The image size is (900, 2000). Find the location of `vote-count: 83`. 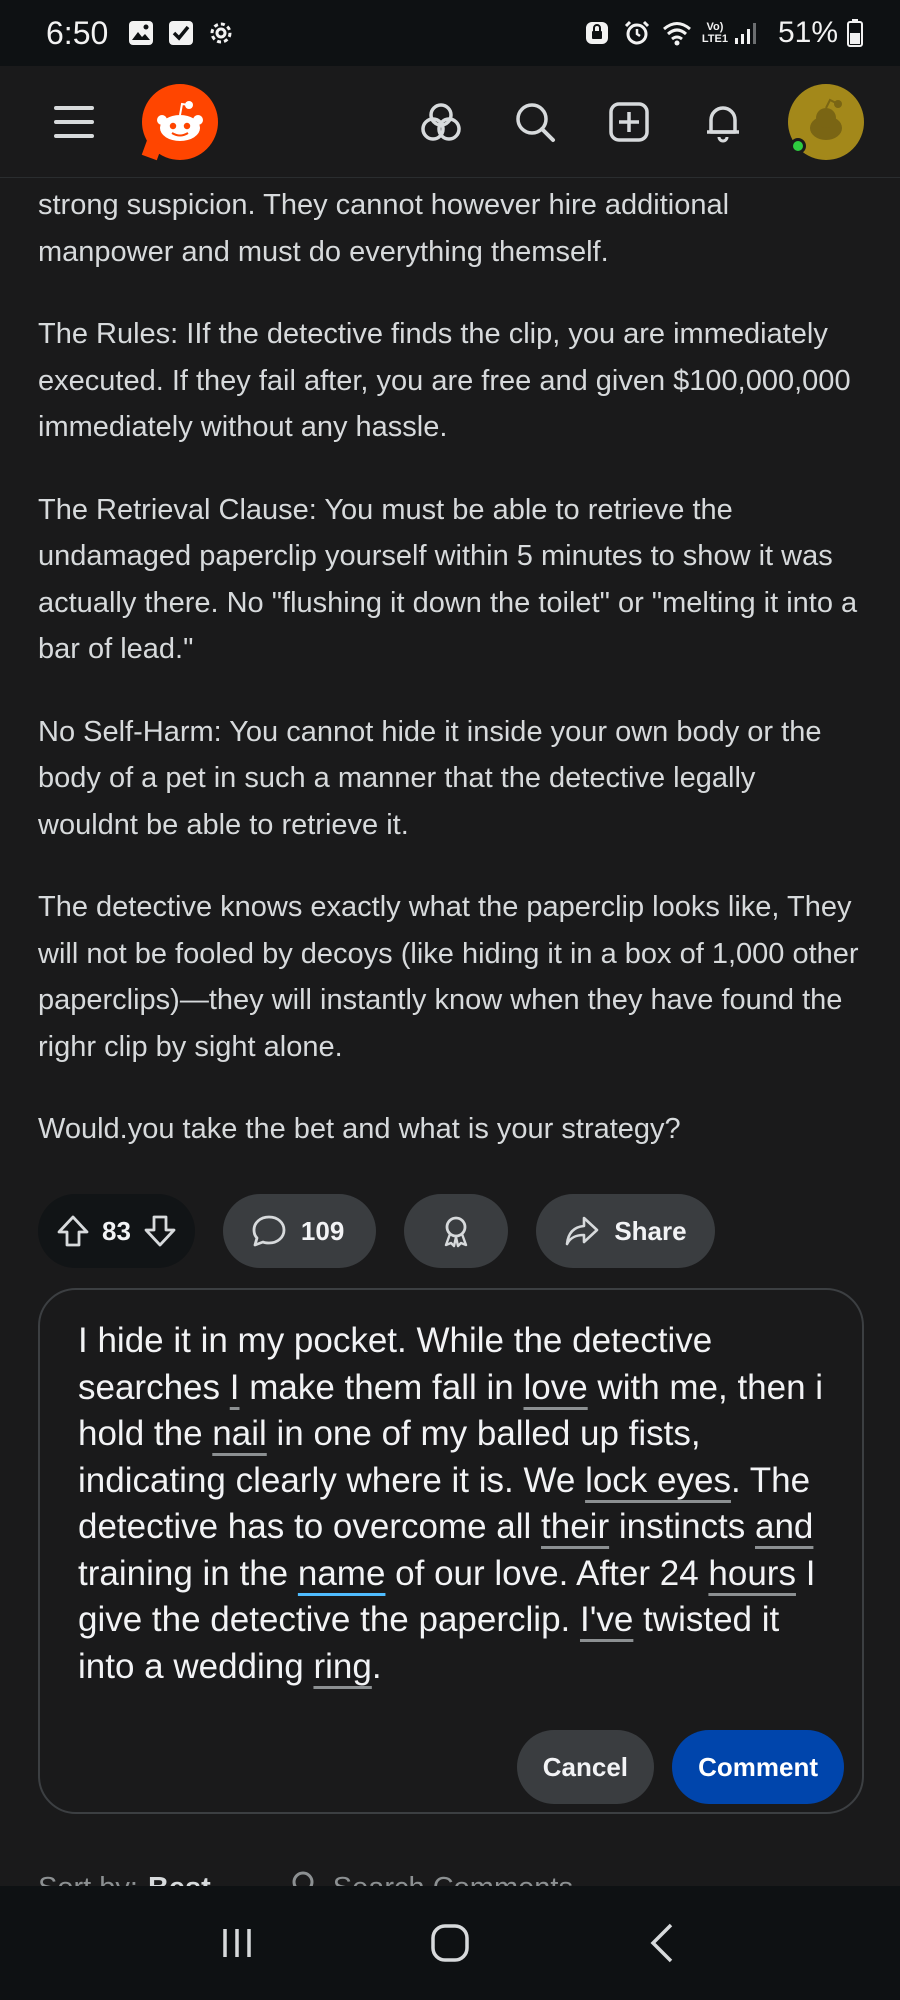

vote-count: 83 is located at coordinates (116, 1230).